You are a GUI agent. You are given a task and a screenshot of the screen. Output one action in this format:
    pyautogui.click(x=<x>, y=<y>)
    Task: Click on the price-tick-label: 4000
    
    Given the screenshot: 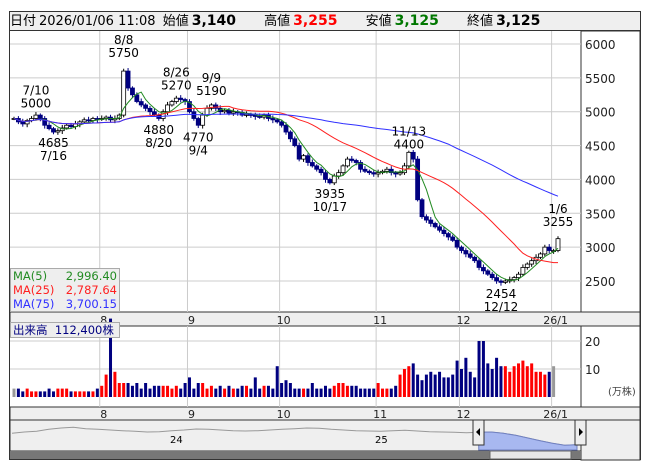 What is the action you would take?
    pyautogui.click(x=600, y=180)
    